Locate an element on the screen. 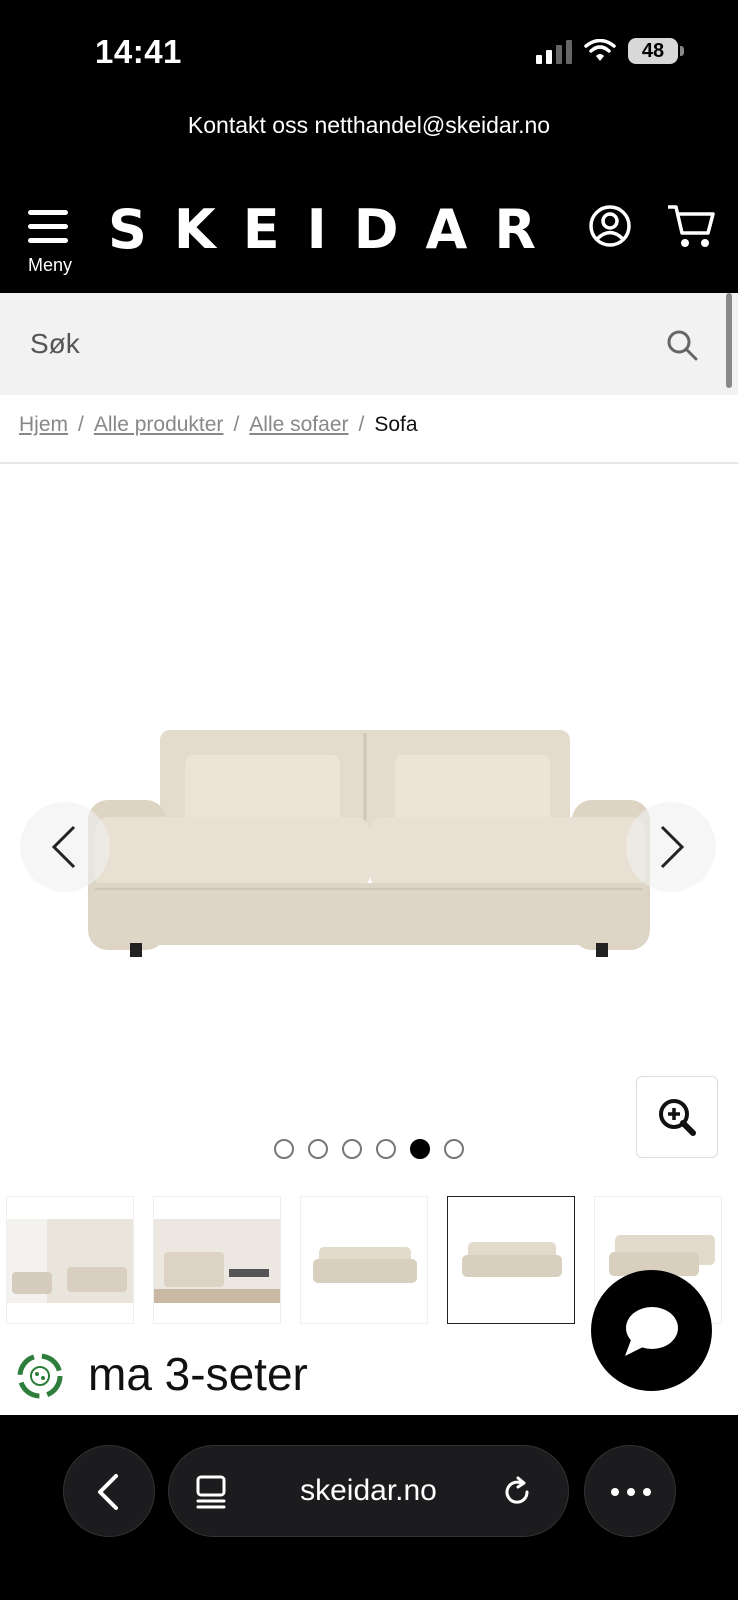 Image resolution: width=738 pixels, height=1600 pixels. browser-toolbar: skeidar.no is located at coordinates (369, 1507).